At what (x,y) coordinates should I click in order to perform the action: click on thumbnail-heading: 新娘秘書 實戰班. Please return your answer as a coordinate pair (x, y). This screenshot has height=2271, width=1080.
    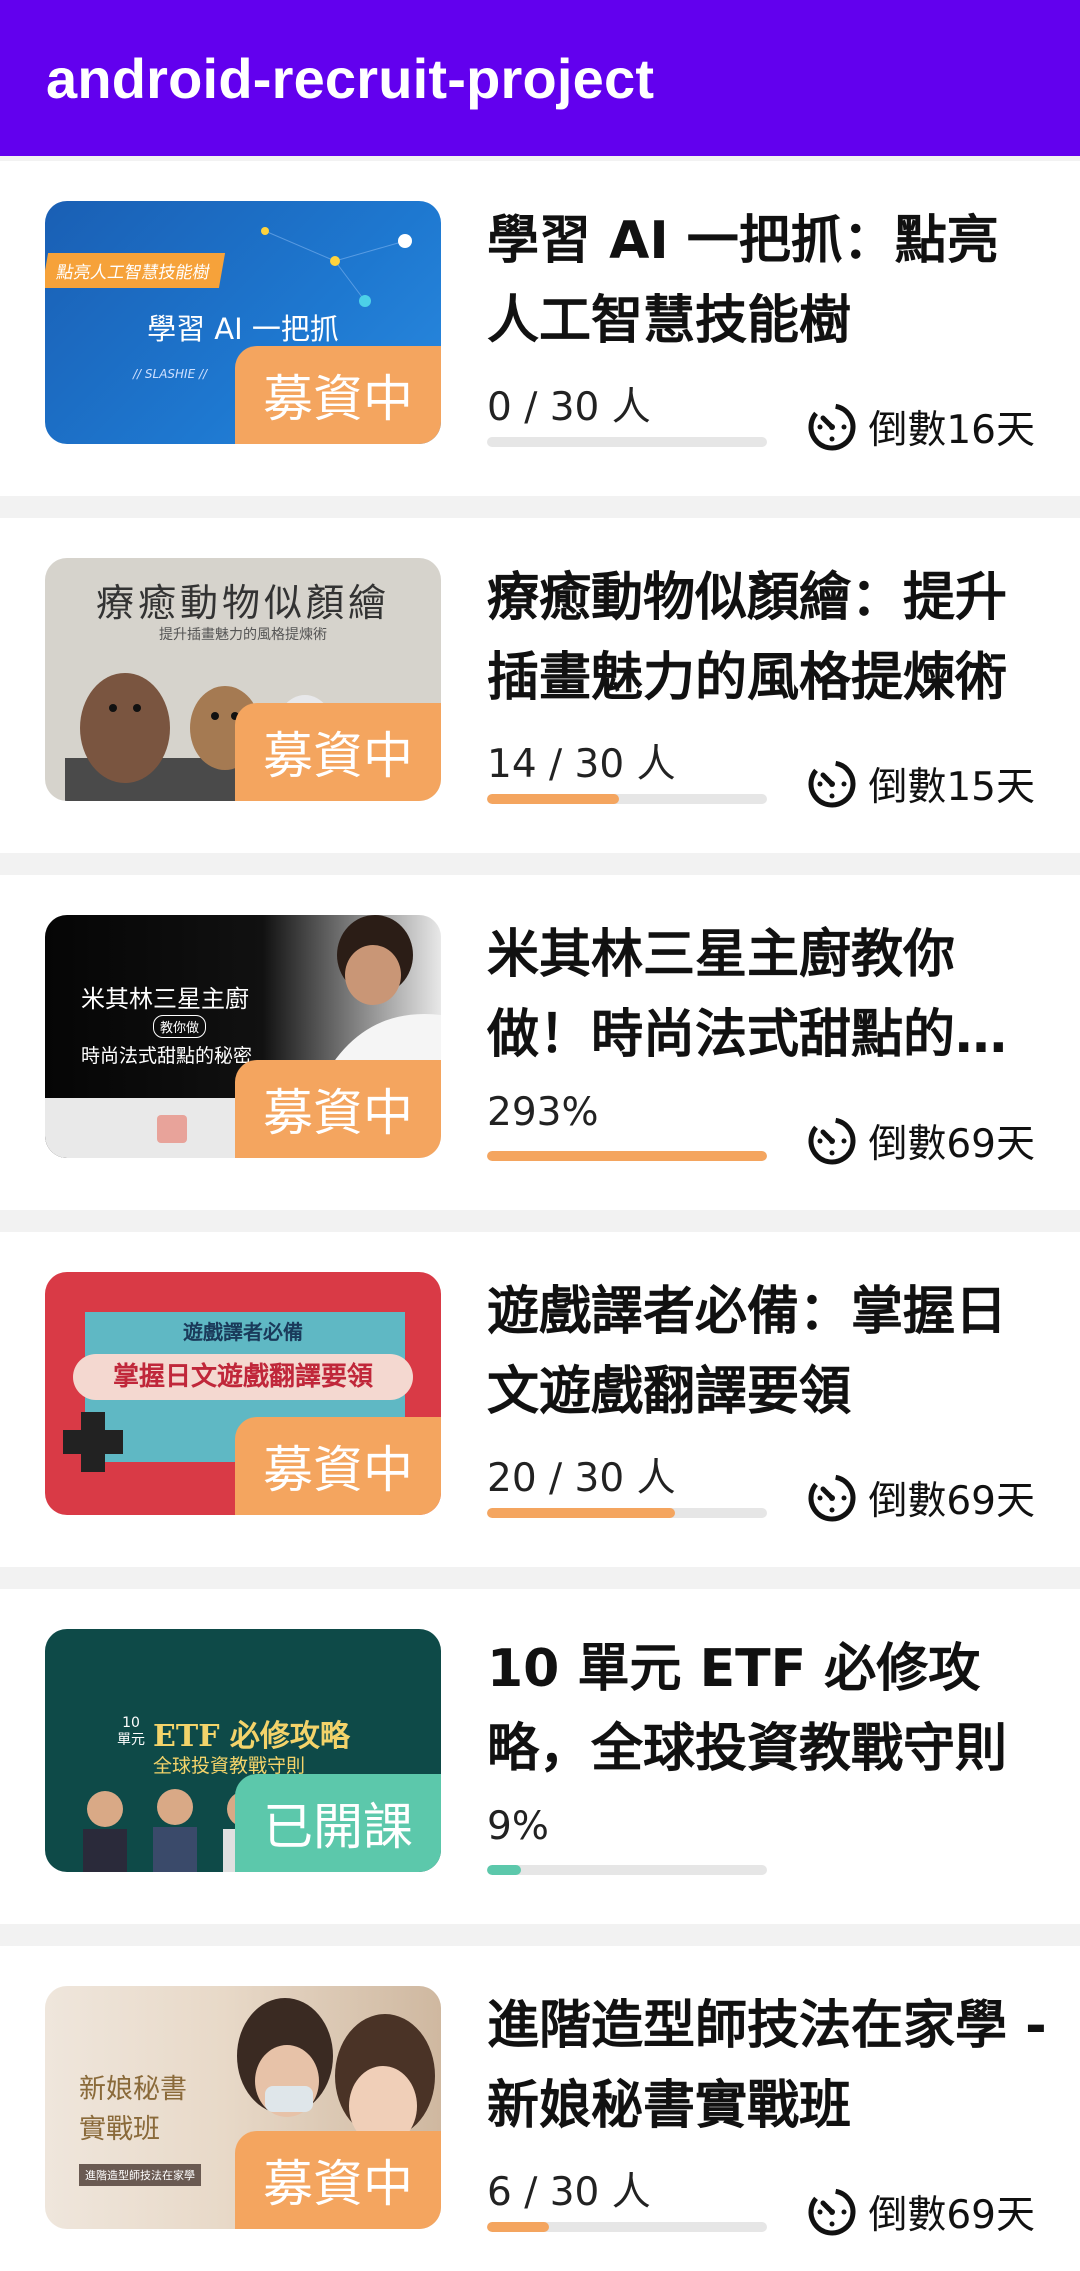
    Looking at the image, I should click on (133, 2110).